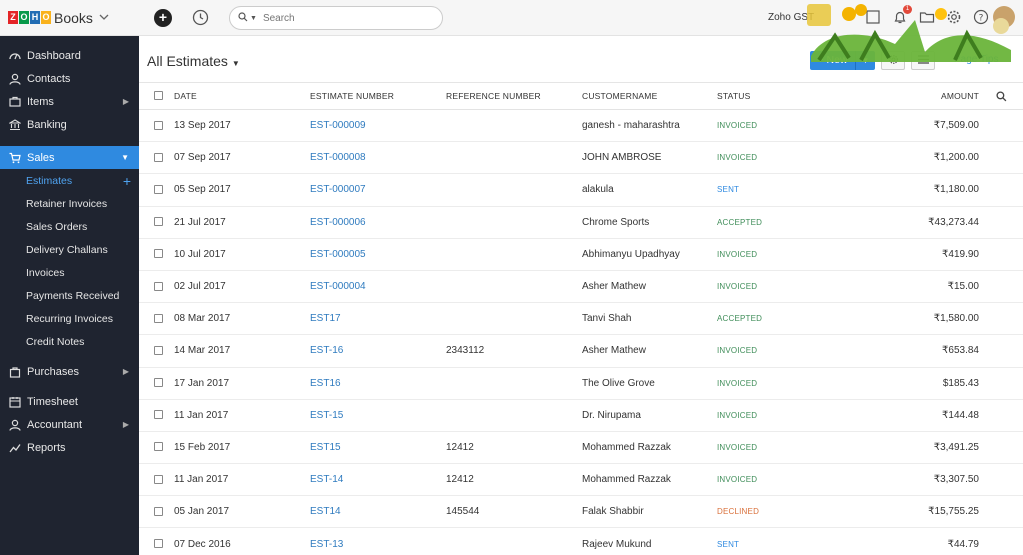  What do you see at coordinates (69, 226) in the screenshot?
I see `sidebar-sub-sales-orders: Sales Orders` at bounding box center [69, 226].